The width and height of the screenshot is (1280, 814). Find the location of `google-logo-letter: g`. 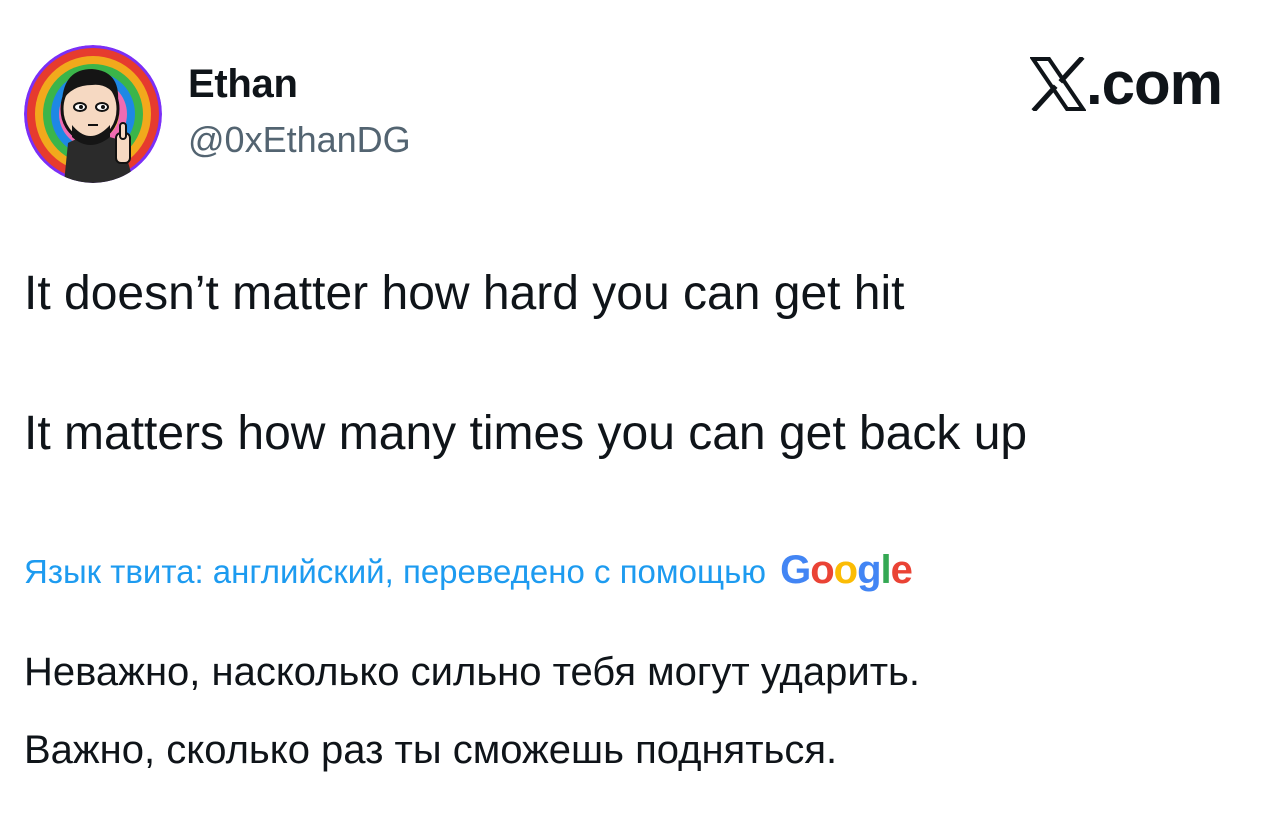

google-logo-letter: g is located at coordinates (869, 570).